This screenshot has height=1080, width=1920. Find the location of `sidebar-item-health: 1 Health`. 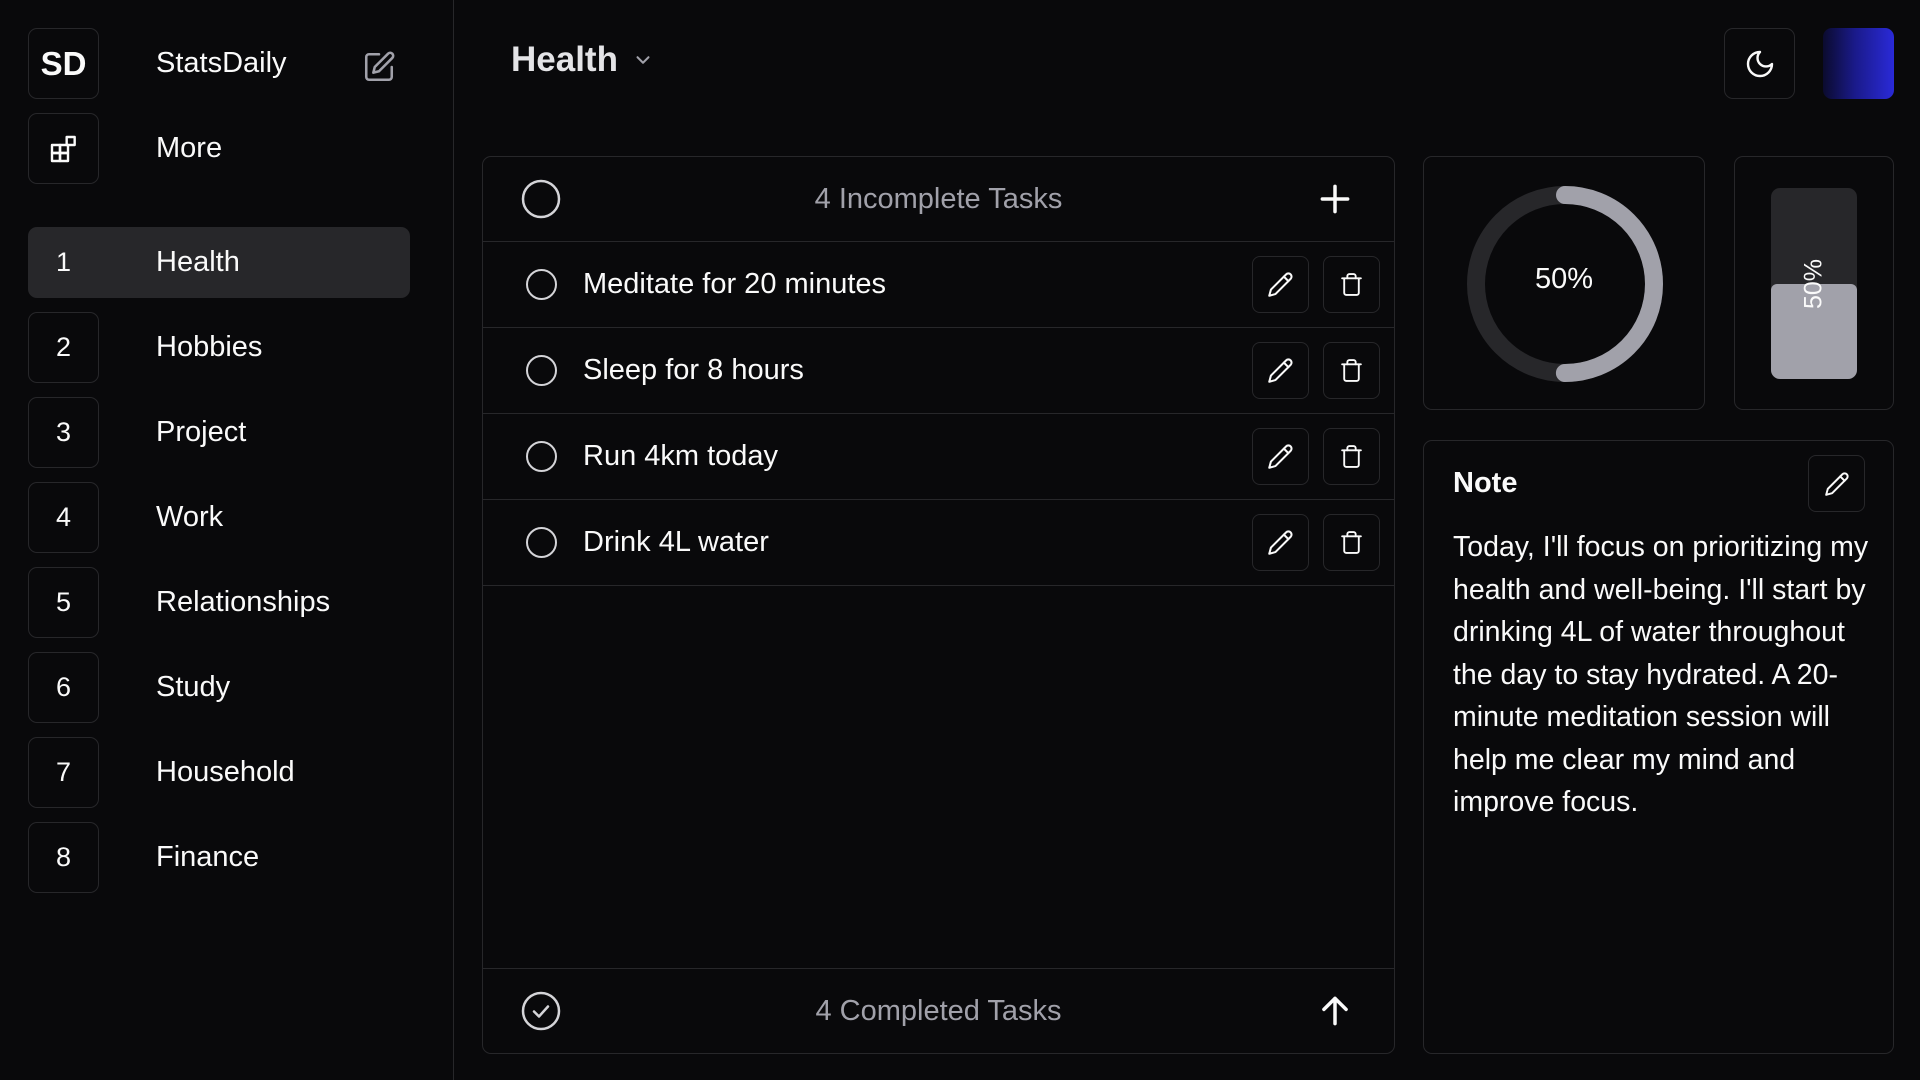

sidebar-item-health: 1 Health is located at coordinates (219, 262).